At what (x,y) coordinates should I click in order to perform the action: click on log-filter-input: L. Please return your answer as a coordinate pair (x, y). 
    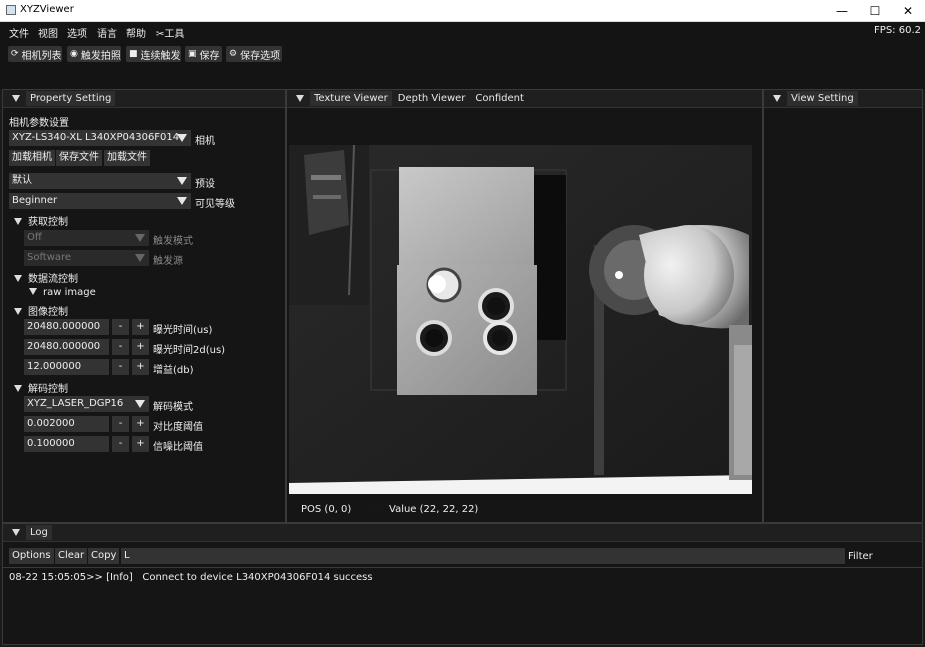
    Looking at the image, I should click on (483, 556).